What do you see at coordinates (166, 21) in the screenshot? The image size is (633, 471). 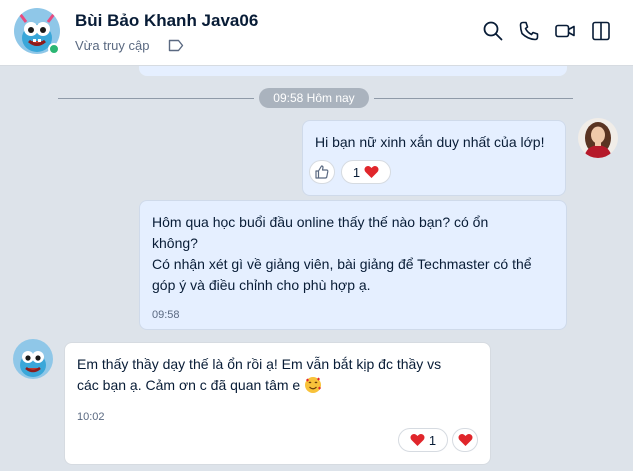 I see `contact-name: Bùi Bảo Khanh Java06` at bounding box center [166, 21].